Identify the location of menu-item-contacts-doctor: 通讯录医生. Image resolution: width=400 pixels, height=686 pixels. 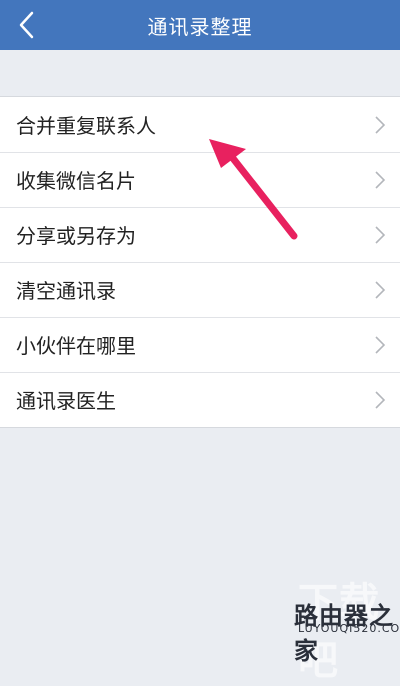
(200, 399).